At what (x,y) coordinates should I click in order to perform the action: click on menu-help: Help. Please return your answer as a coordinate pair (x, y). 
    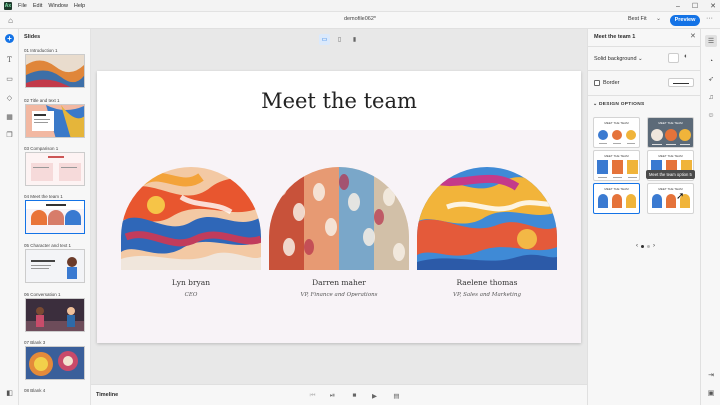
    Looking at the image, I should click on (79, 6).